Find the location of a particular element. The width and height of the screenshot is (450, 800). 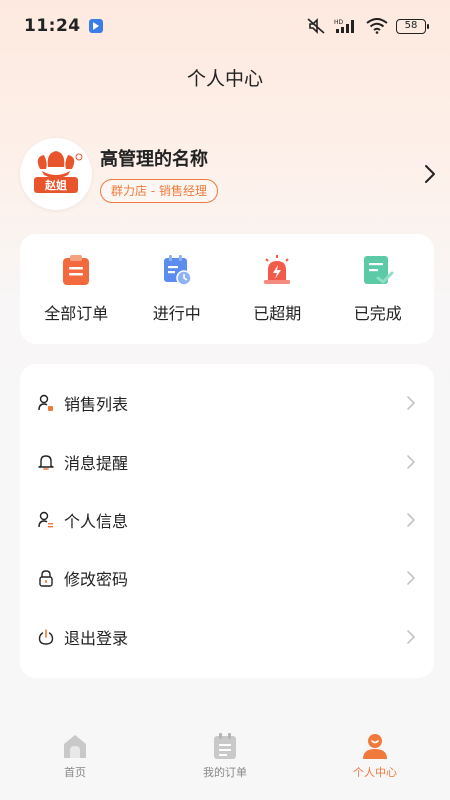

order-item-in-progress: 进行中 is located at coordinates (177, 289).